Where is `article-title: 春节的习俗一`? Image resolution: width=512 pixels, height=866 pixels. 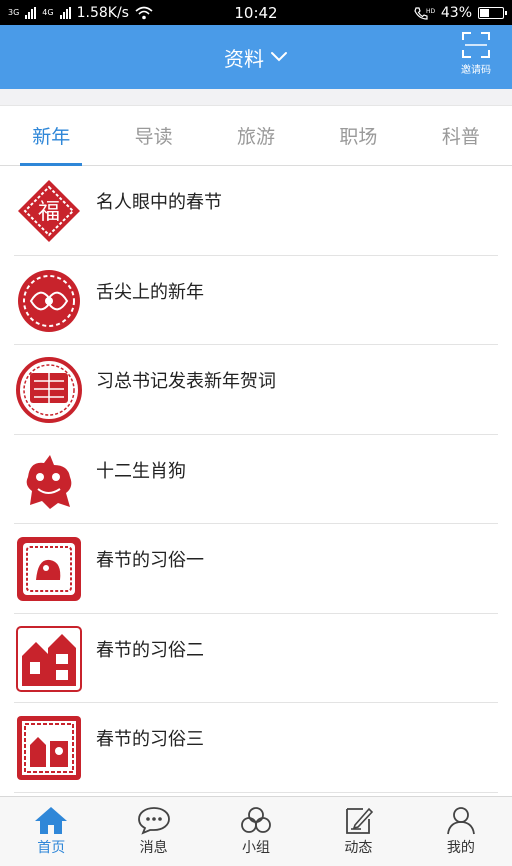
article-title: 春节的习俗一 is located at coordinates (150, 560).